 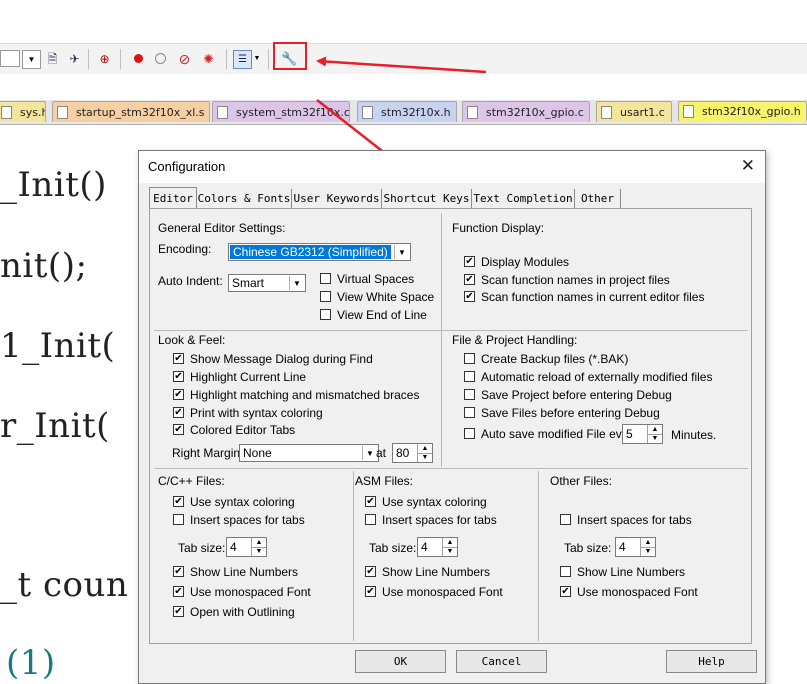 What do you see at coordinates (178, 591) in the screenshot?
I see `cpp-monospaced-checkbox: ✔` at bounding box center [178, 591].